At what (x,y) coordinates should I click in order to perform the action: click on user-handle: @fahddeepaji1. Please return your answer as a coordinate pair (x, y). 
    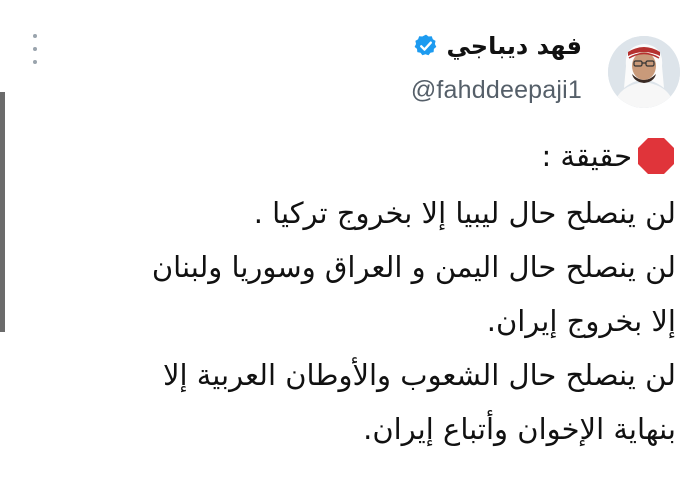
    Looking at the image, I should click on (496, 90).